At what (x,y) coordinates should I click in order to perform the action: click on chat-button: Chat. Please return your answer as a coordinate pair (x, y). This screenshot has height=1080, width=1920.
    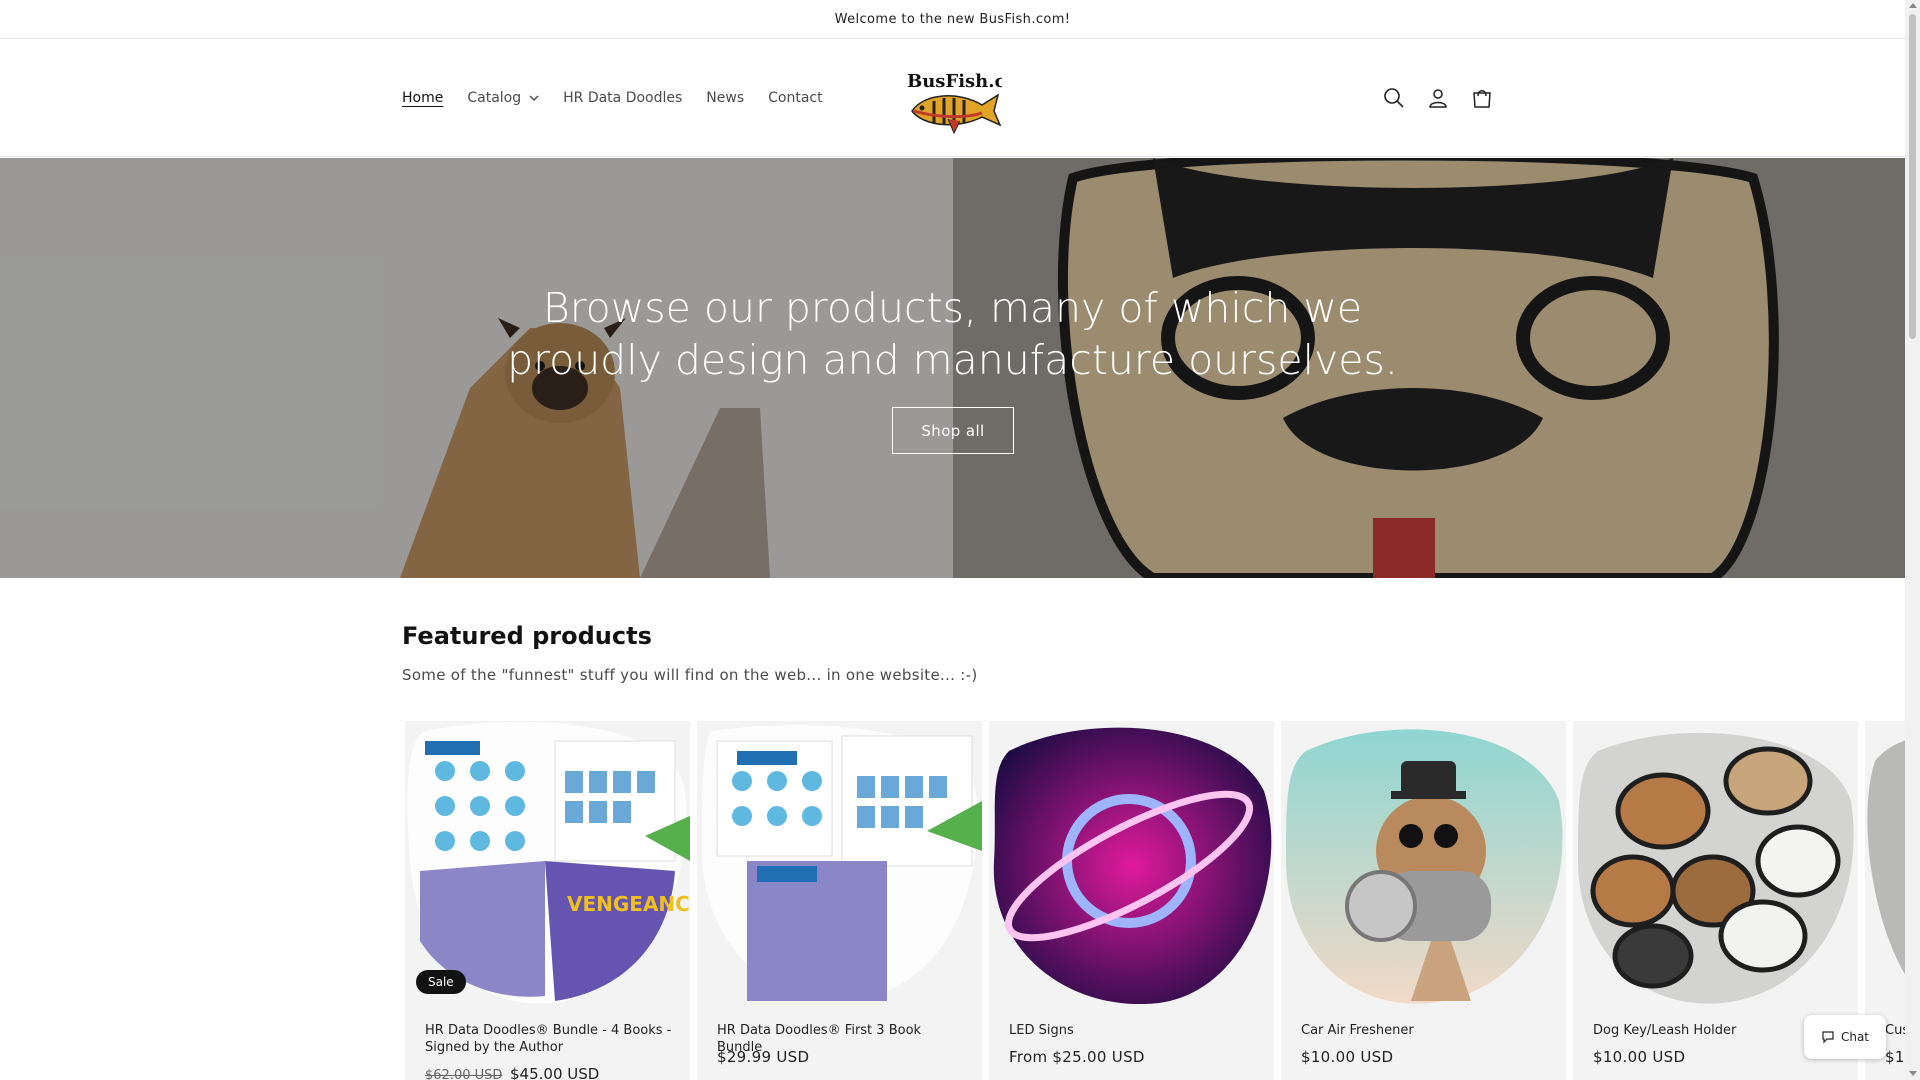
    Looking at the image, I should click on (1845, 1037).